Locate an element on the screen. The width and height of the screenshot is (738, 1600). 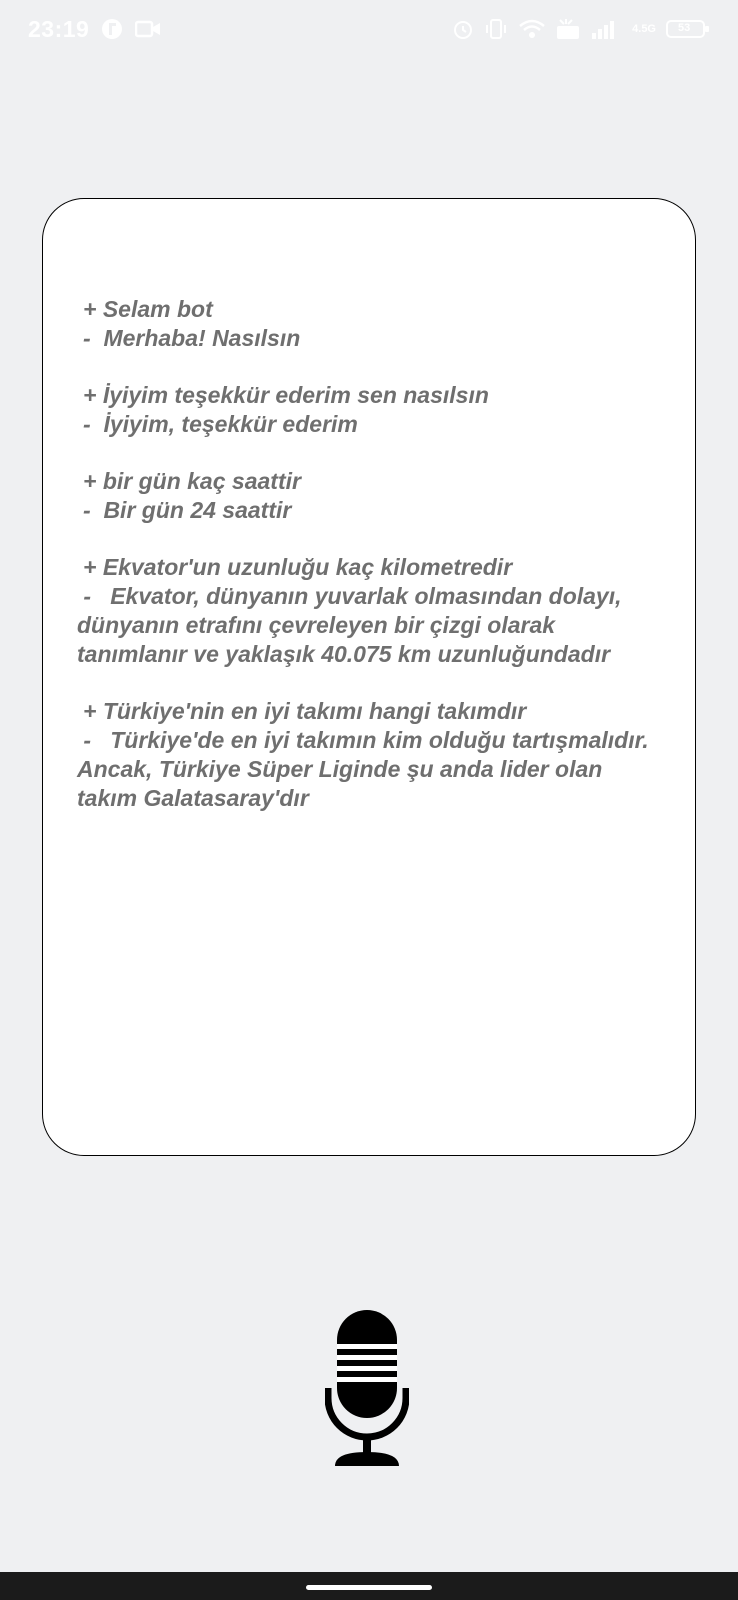
status-time: 23:19 is located at coordinates (59, 28).